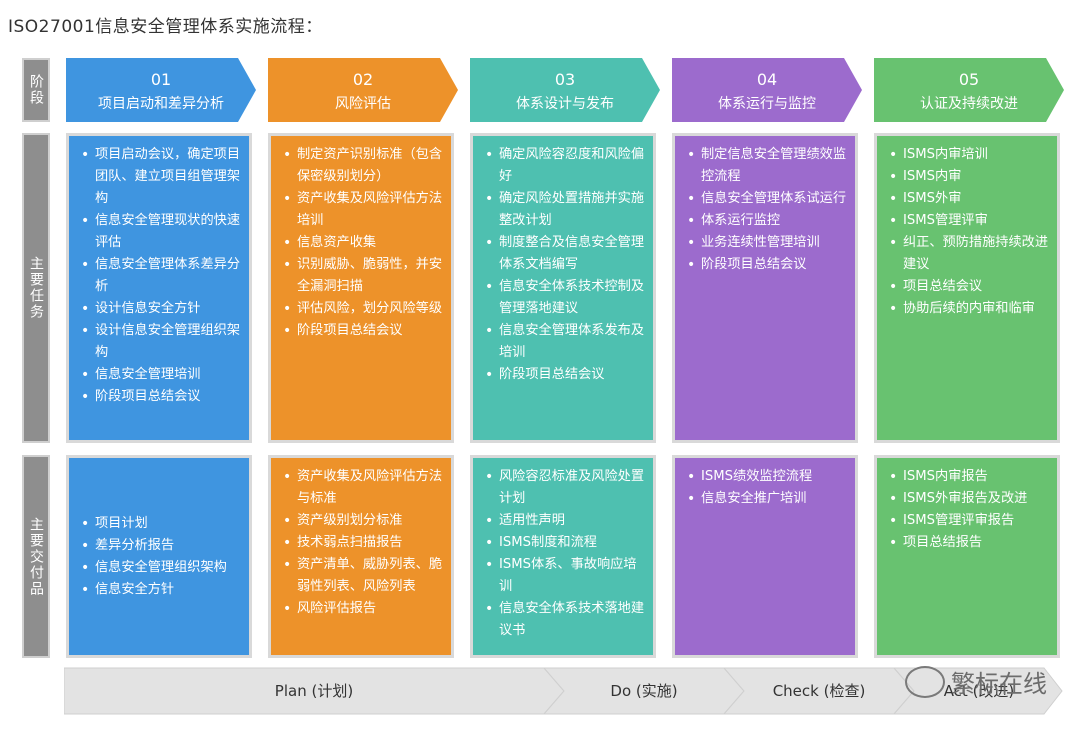 Image resolution: width=1080 pixels, height=733 pixels. What do you see at coordinates (564, 543) in the screenshot?
I see `deliverable-item: ISMS制度和流程` at bounding box center [564, 543].